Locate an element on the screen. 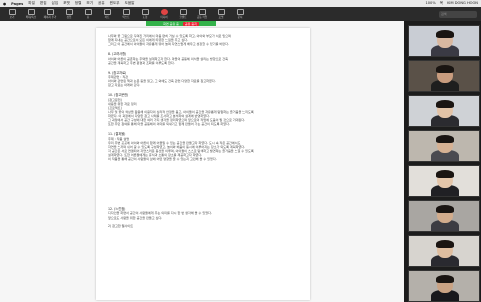 The height and width of the screenshot is (302, 481). blank-space is located at coordinates (203, 181).